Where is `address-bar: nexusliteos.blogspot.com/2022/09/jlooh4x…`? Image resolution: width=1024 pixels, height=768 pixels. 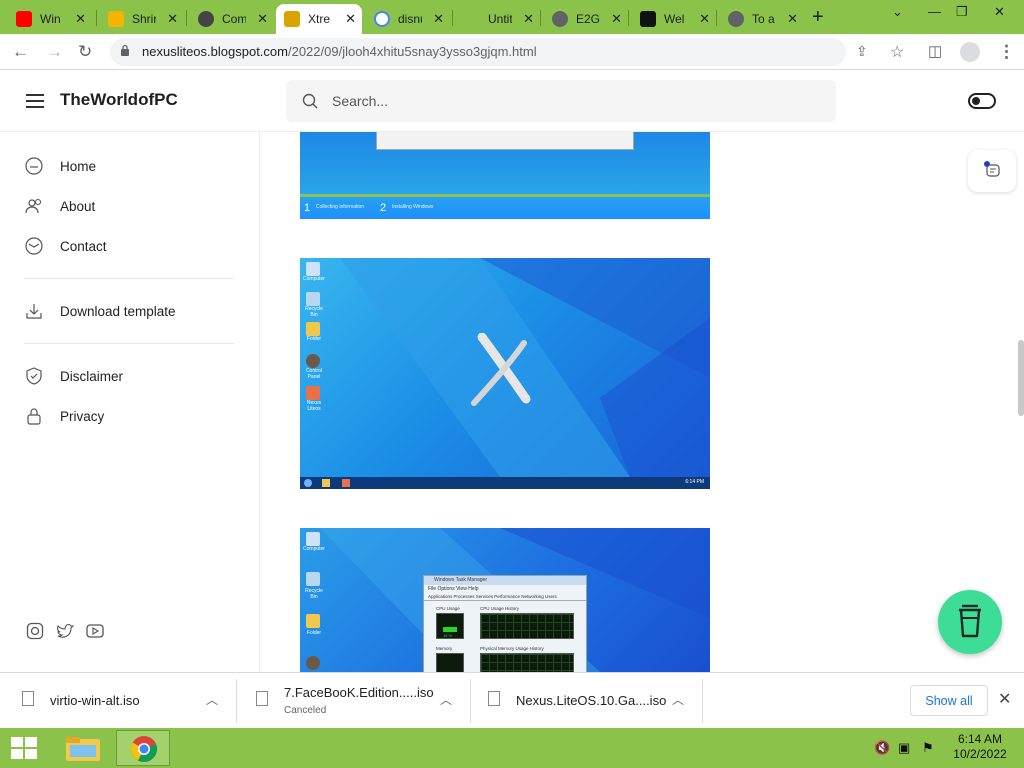
address-bar: nexusliteos.blogspot.com/2022/09/jlooh4x… is located at coordinates (489, 52).